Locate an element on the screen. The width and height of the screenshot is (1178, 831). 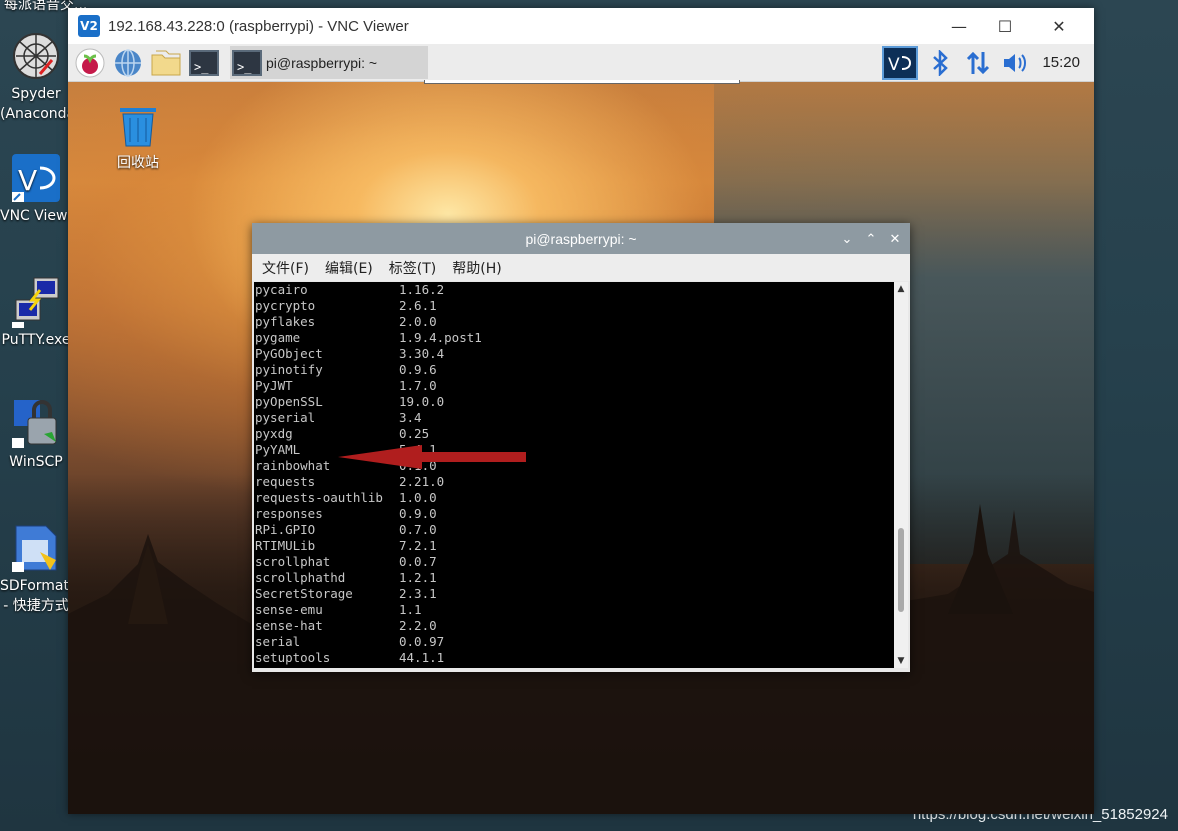
volume-icon is located at coordinates (1016, 63).